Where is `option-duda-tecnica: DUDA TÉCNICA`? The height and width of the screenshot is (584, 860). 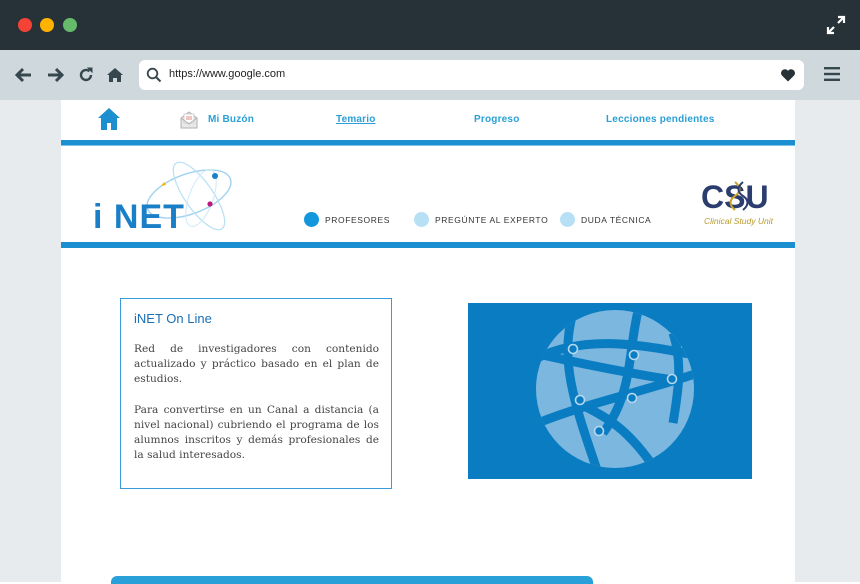
option-duda-tecnica: DUDA TÉCNICA is located at coordinates (605, 219).